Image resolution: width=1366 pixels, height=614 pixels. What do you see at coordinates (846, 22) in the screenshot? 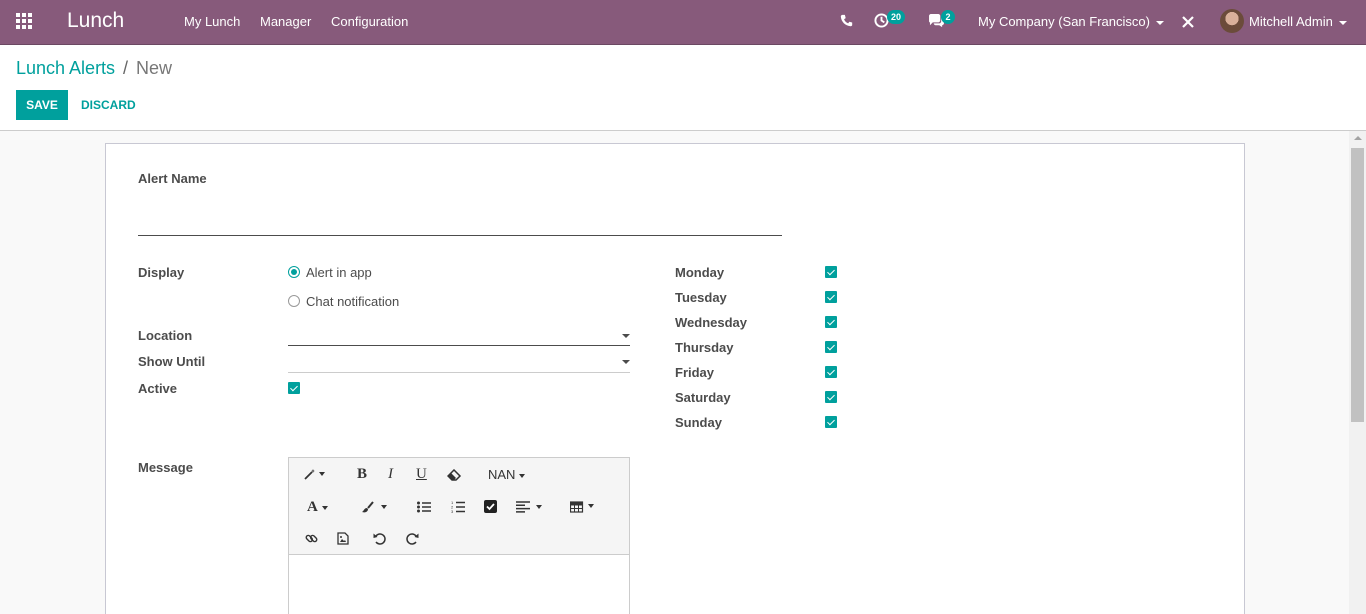
I see `phone-icon` at bounding box center [846, 22].